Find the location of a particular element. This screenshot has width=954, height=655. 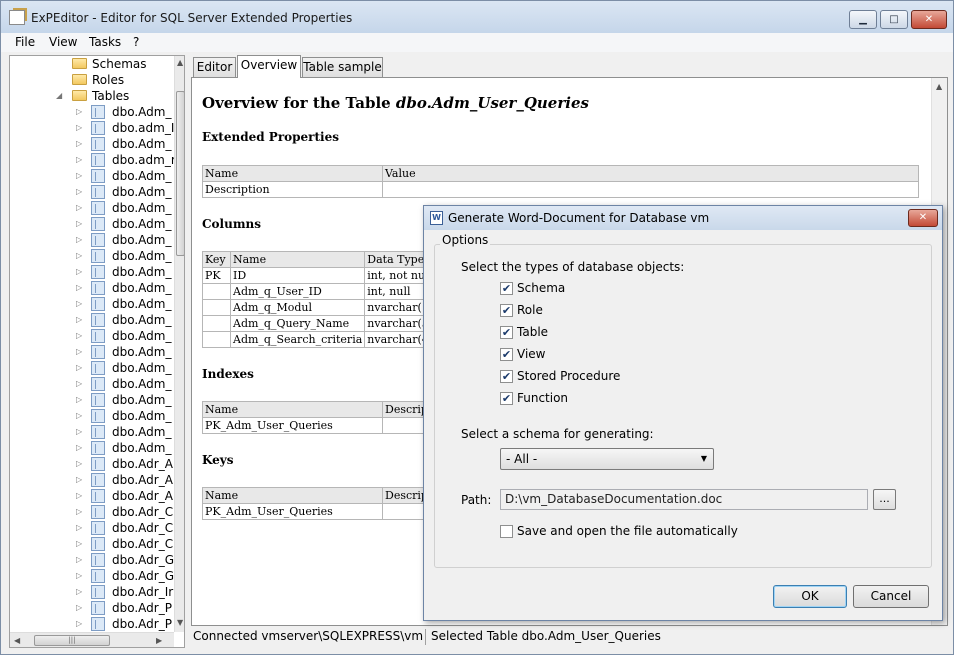

menu-help: ? is located at coordinates (136, 42).